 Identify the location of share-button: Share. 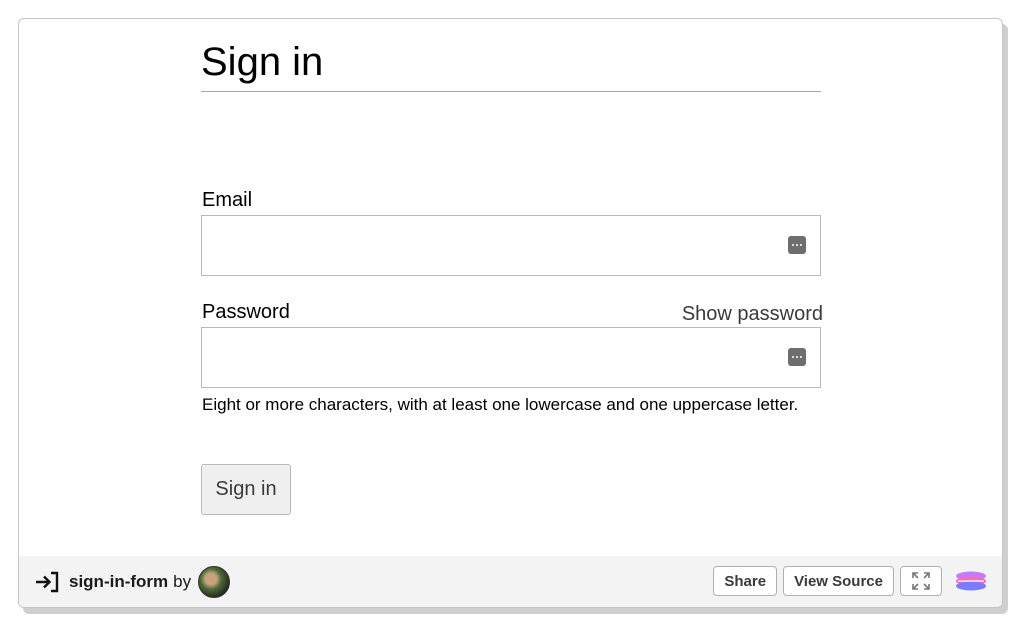
(745, 581).